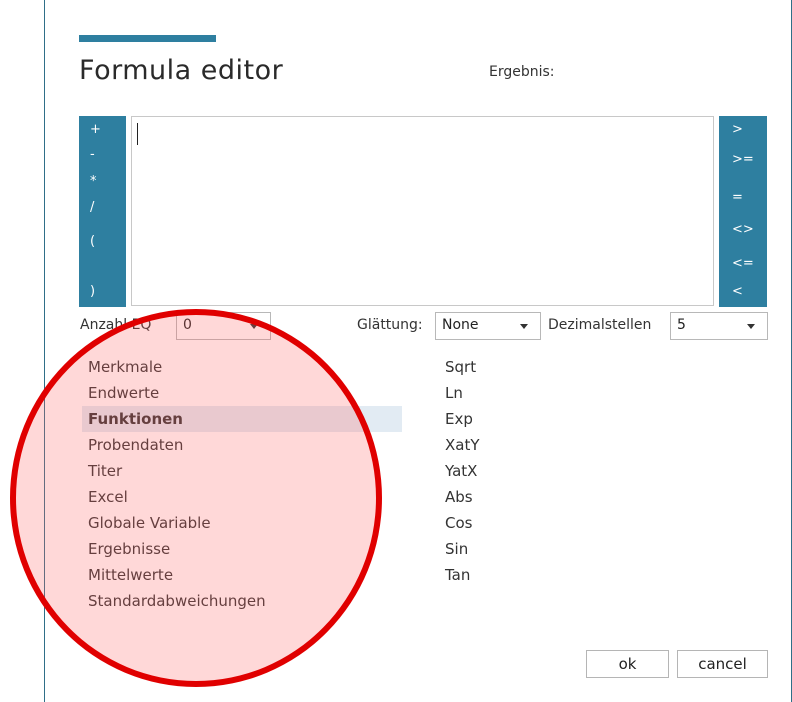 Image resolution: width=792 pixels, height=702 pixels. Describe the element at coordinates (737, 197) in the screenshot. I see `operator-equal-button: =` at that location.